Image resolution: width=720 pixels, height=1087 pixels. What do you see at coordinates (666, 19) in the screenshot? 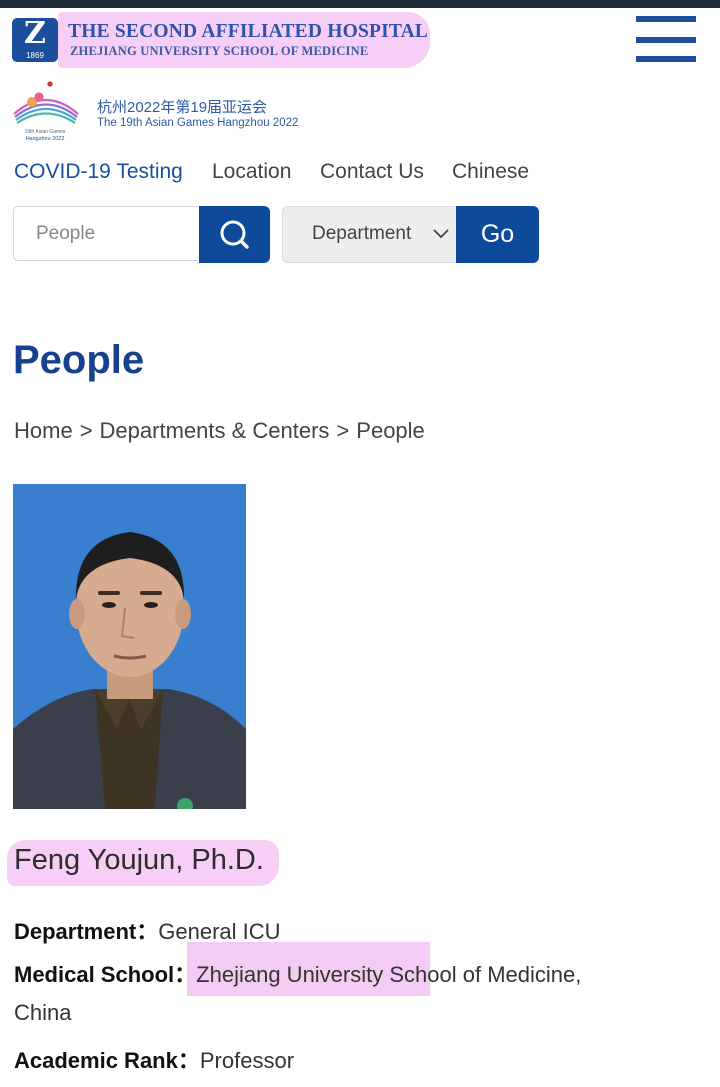
I see `hamburger-icon` at bounding box center [666, 19].